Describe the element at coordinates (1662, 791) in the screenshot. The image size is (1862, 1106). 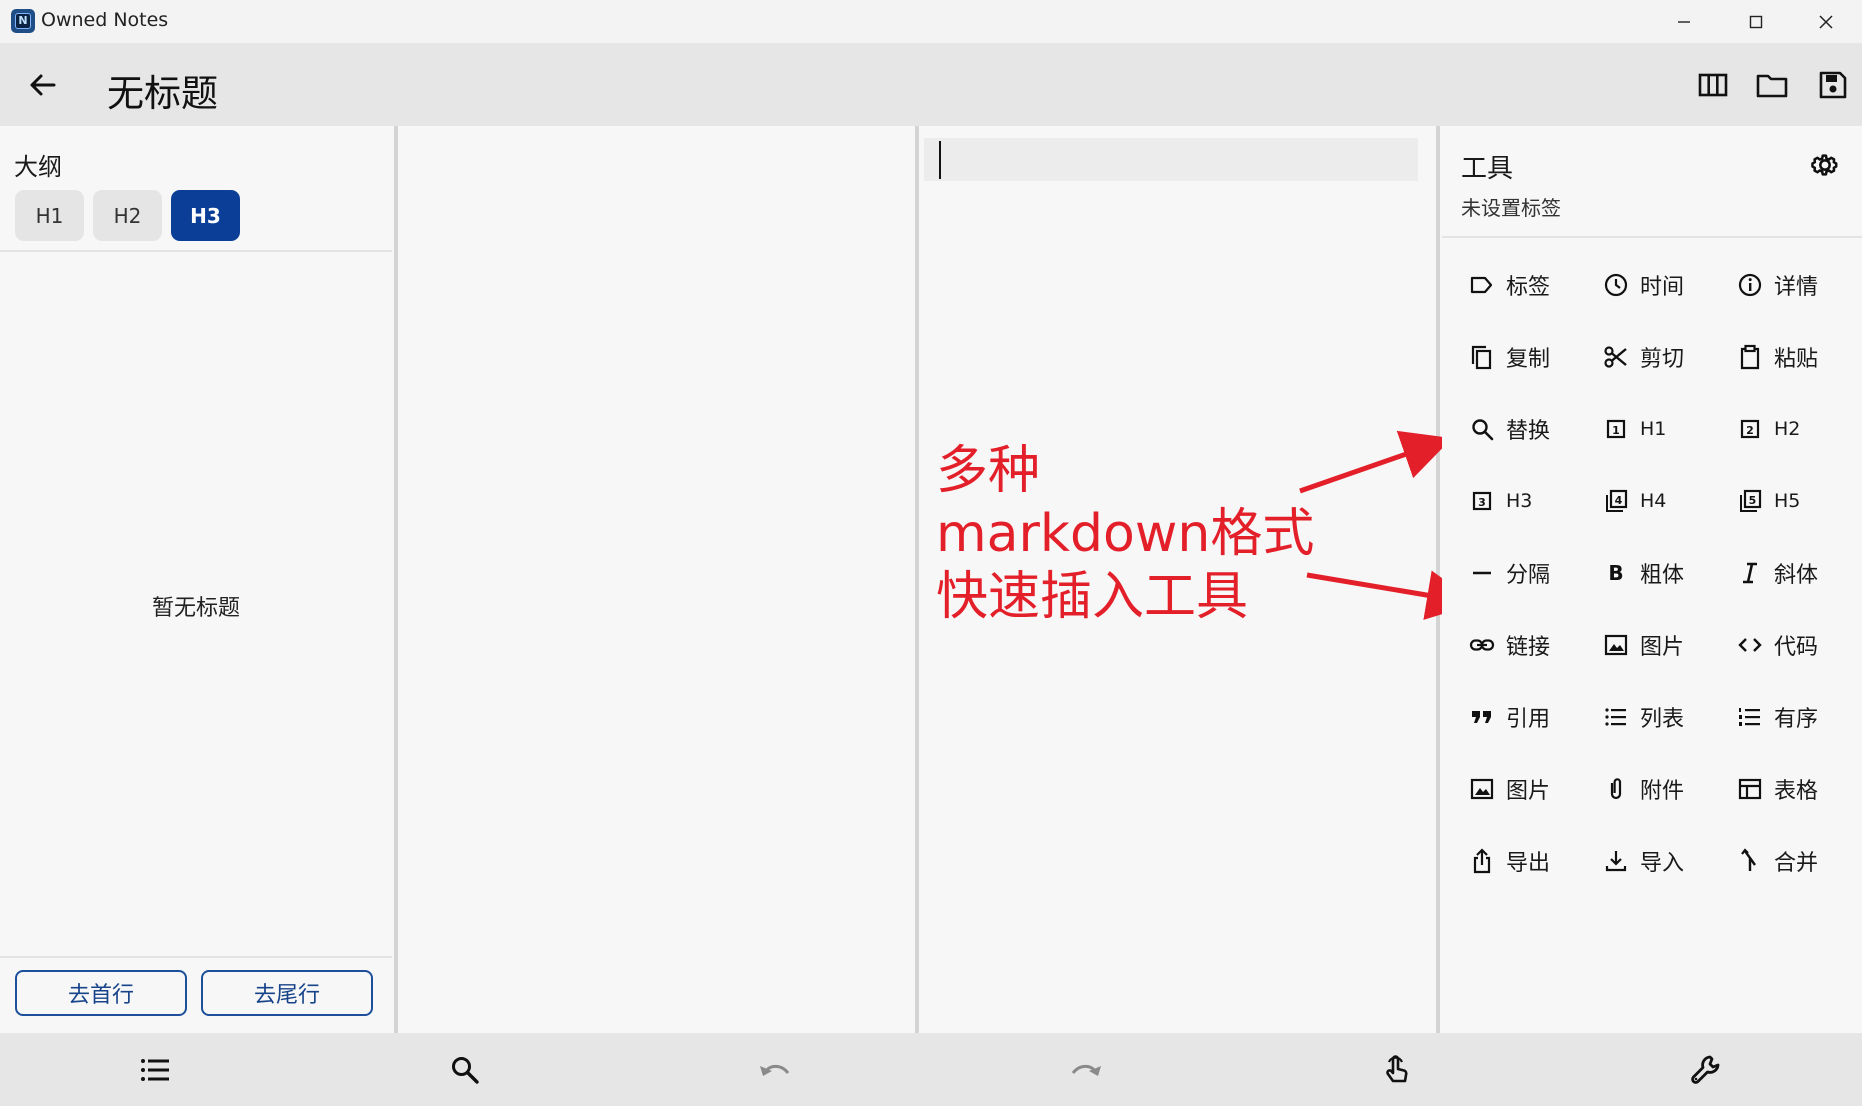
I see `tool-label: 附件` at that location.